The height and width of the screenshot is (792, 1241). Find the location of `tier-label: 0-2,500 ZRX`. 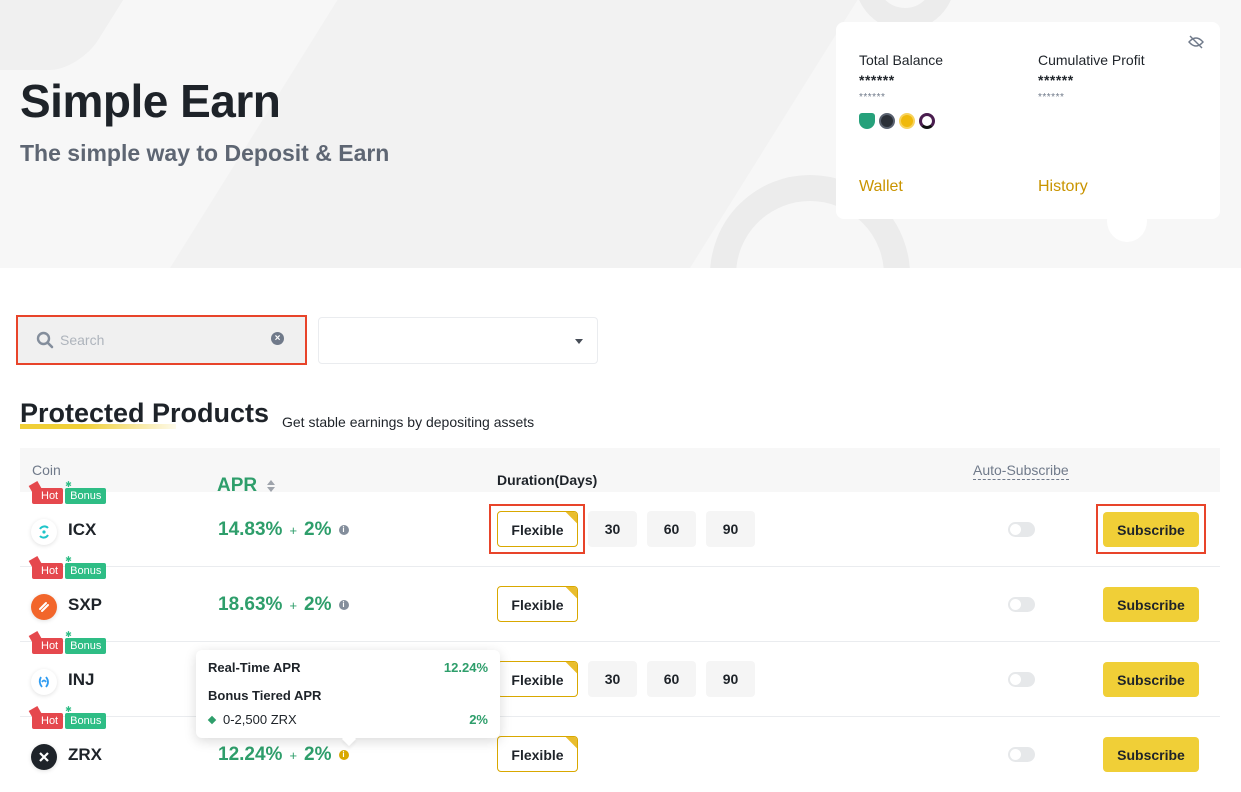

tier-label: 0-2,500 ZRX is located at coordinates (260, 719).